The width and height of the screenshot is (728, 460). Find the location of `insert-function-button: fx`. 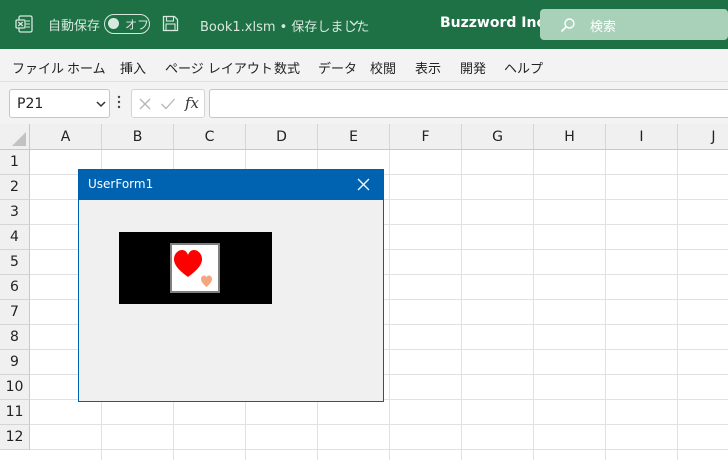

insert-function-button: fx is located at coordinates (192, 103).